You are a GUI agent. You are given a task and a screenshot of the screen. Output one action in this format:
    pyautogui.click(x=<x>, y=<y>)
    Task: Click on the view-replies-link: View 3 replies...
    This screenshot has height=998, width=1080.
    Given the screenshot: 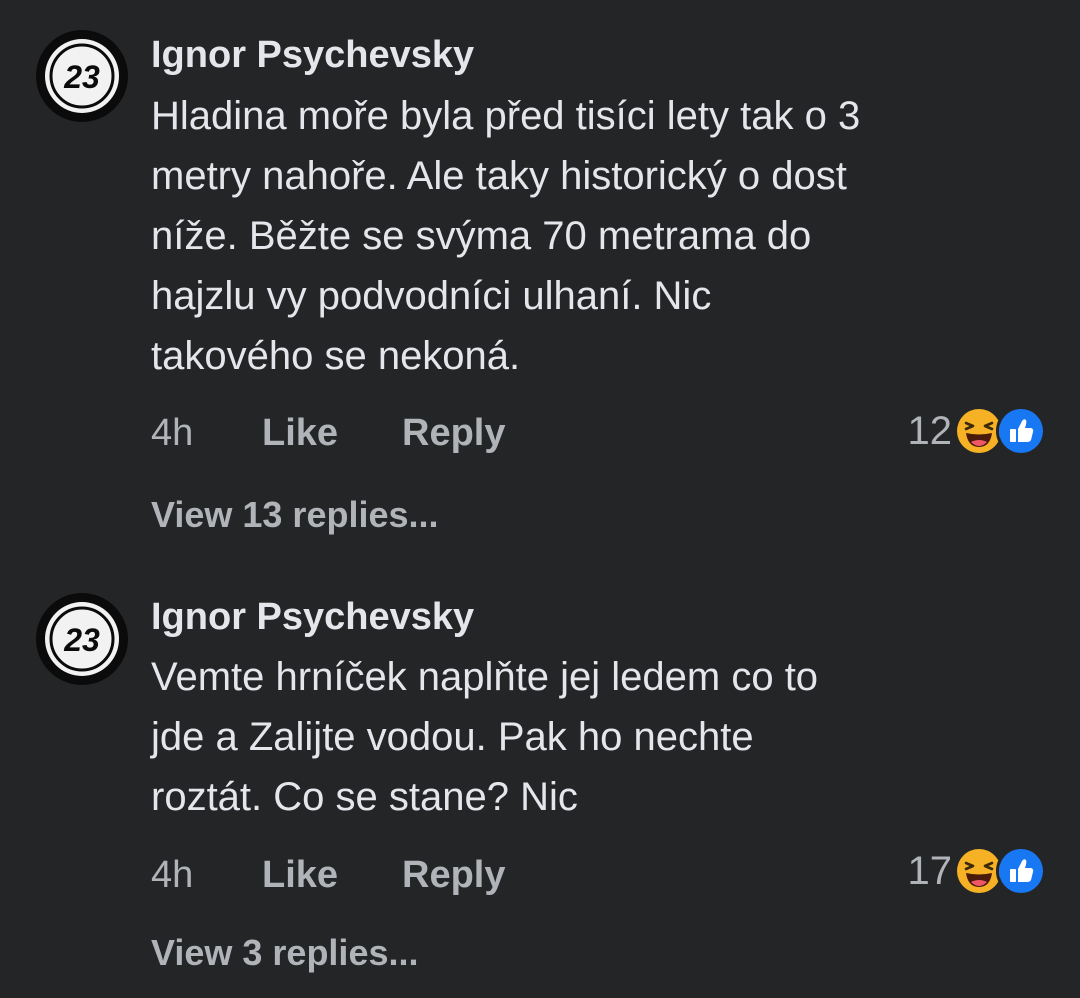 What is the action you would take?
    pyautogui.click(x=285, y=953)
    